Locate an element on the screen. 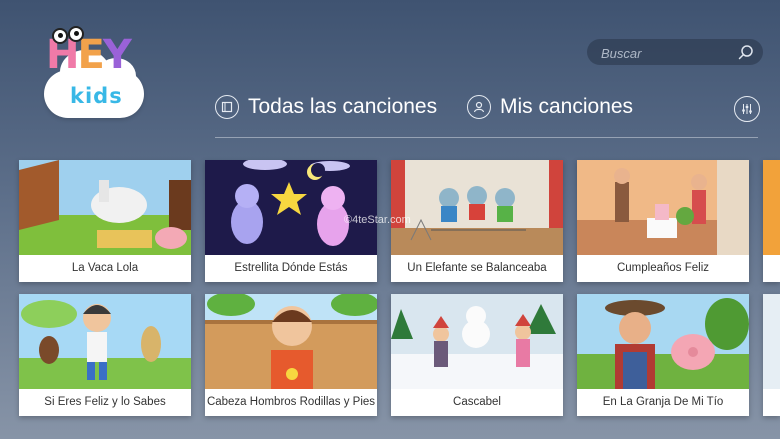 The width and height of the screenshot is (780, 439). song-card-cabeza-hombros: Cabeza Hombros Rodillas y Pies is located at coordinates (291, 355).